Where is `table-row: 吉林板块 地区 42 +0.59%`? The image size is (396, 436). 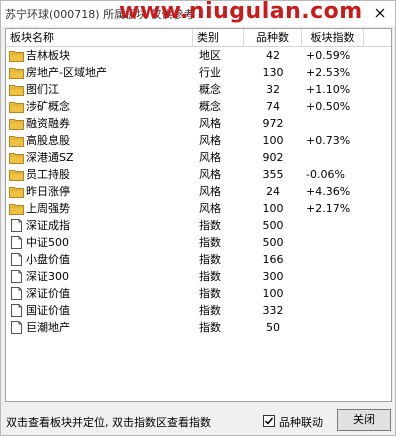
table-row: 吉林板块 地区 42 +0.59% is located at coordinates (198, 55).